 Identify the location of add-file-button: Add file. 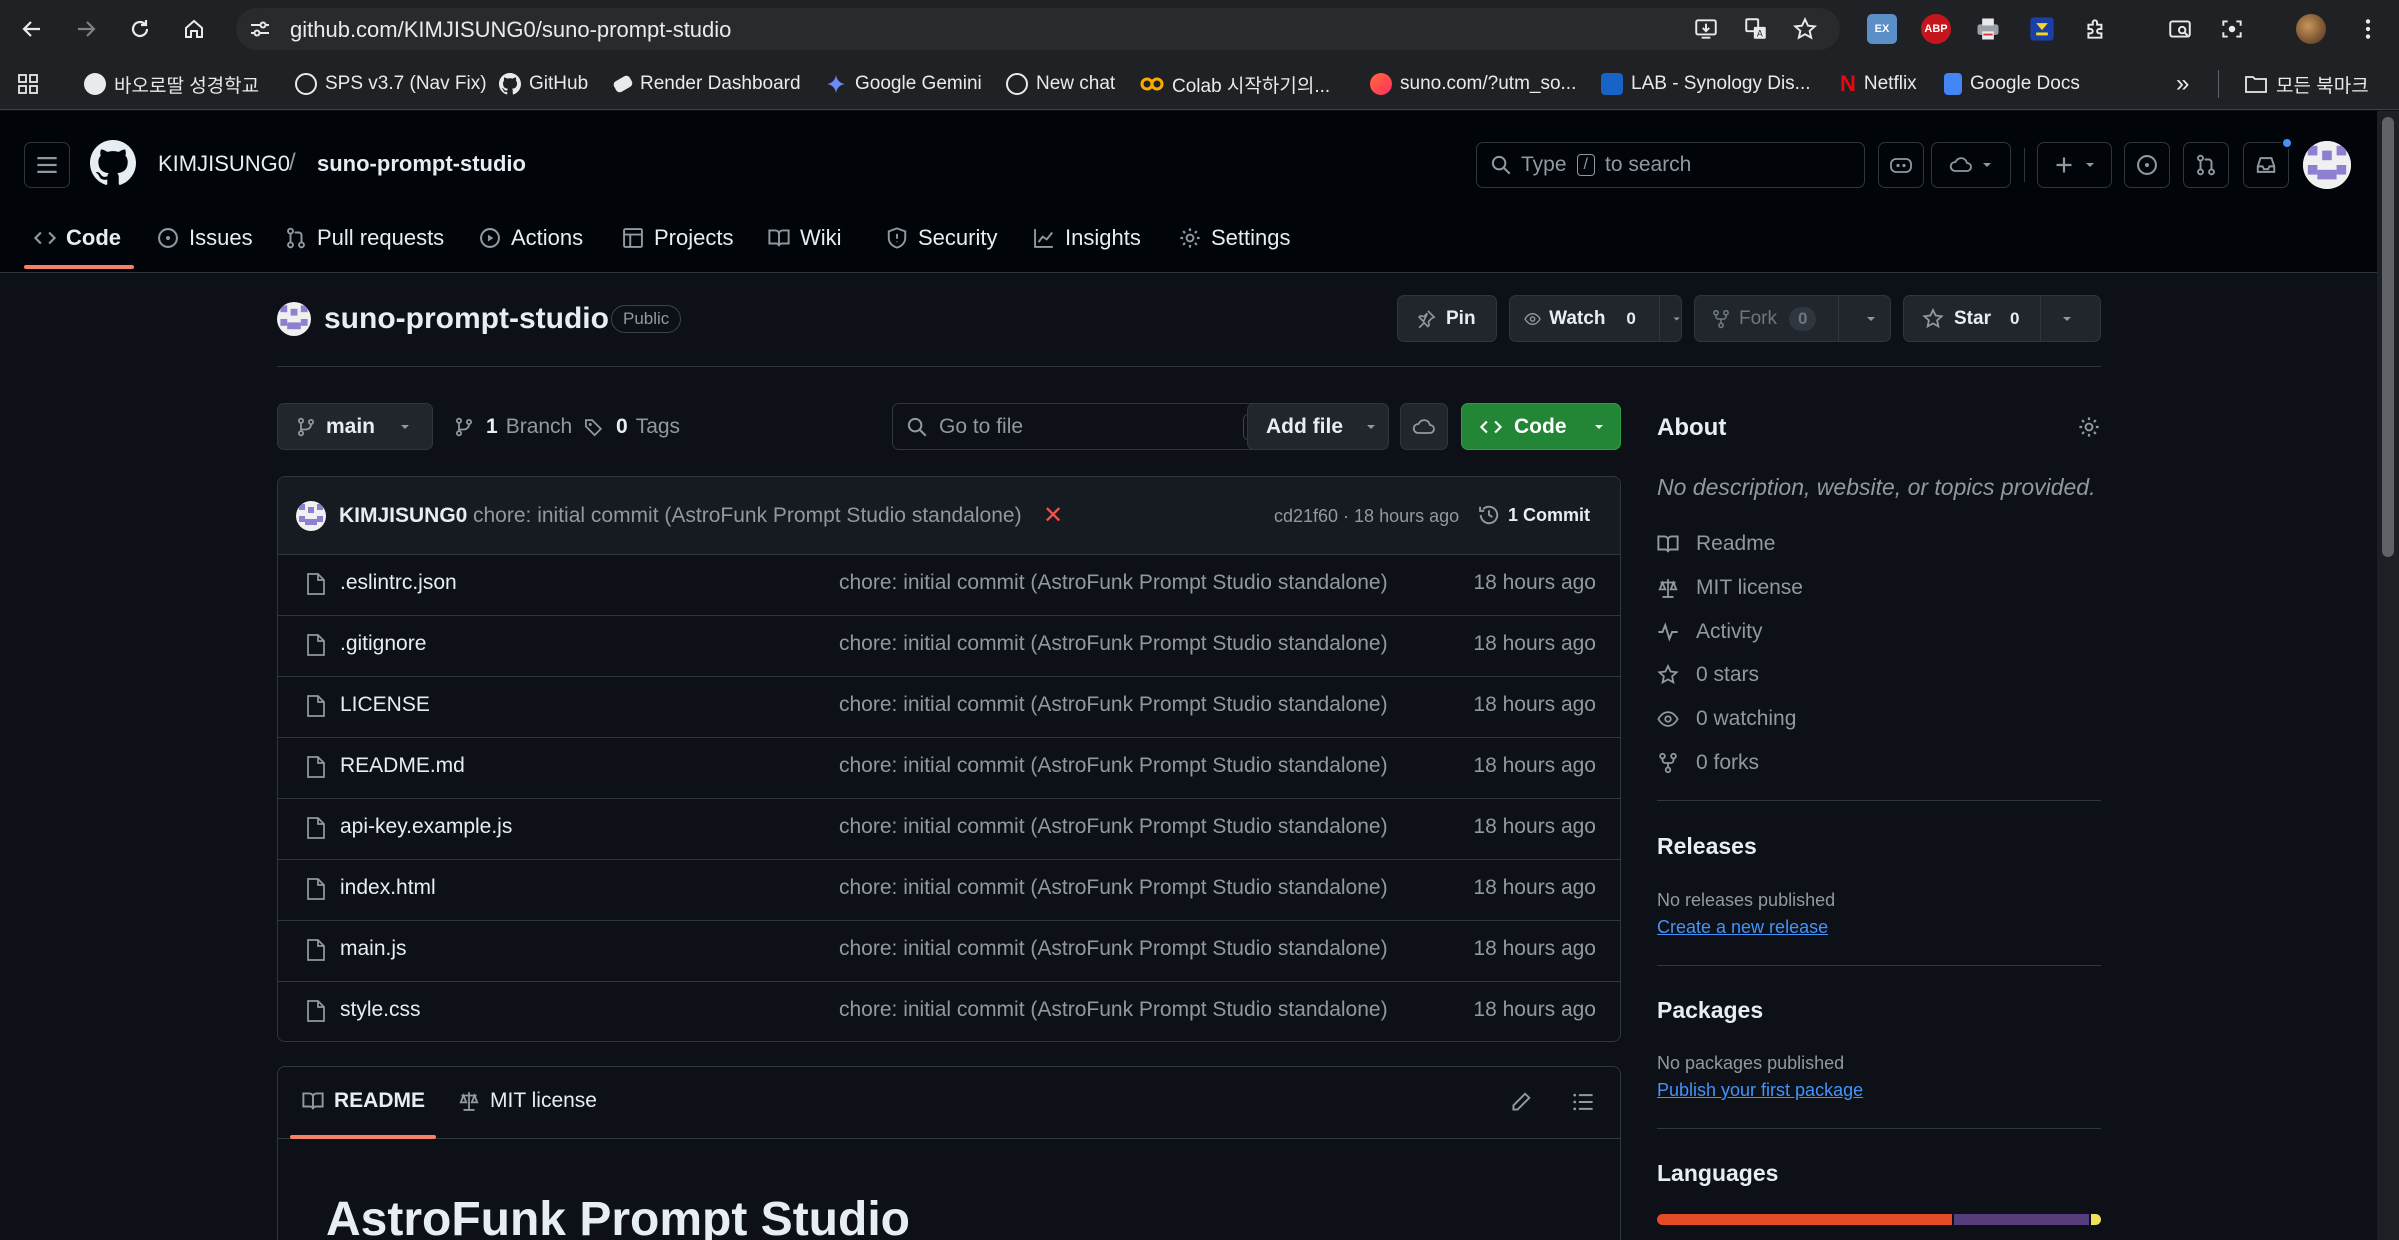
(1318, 426).